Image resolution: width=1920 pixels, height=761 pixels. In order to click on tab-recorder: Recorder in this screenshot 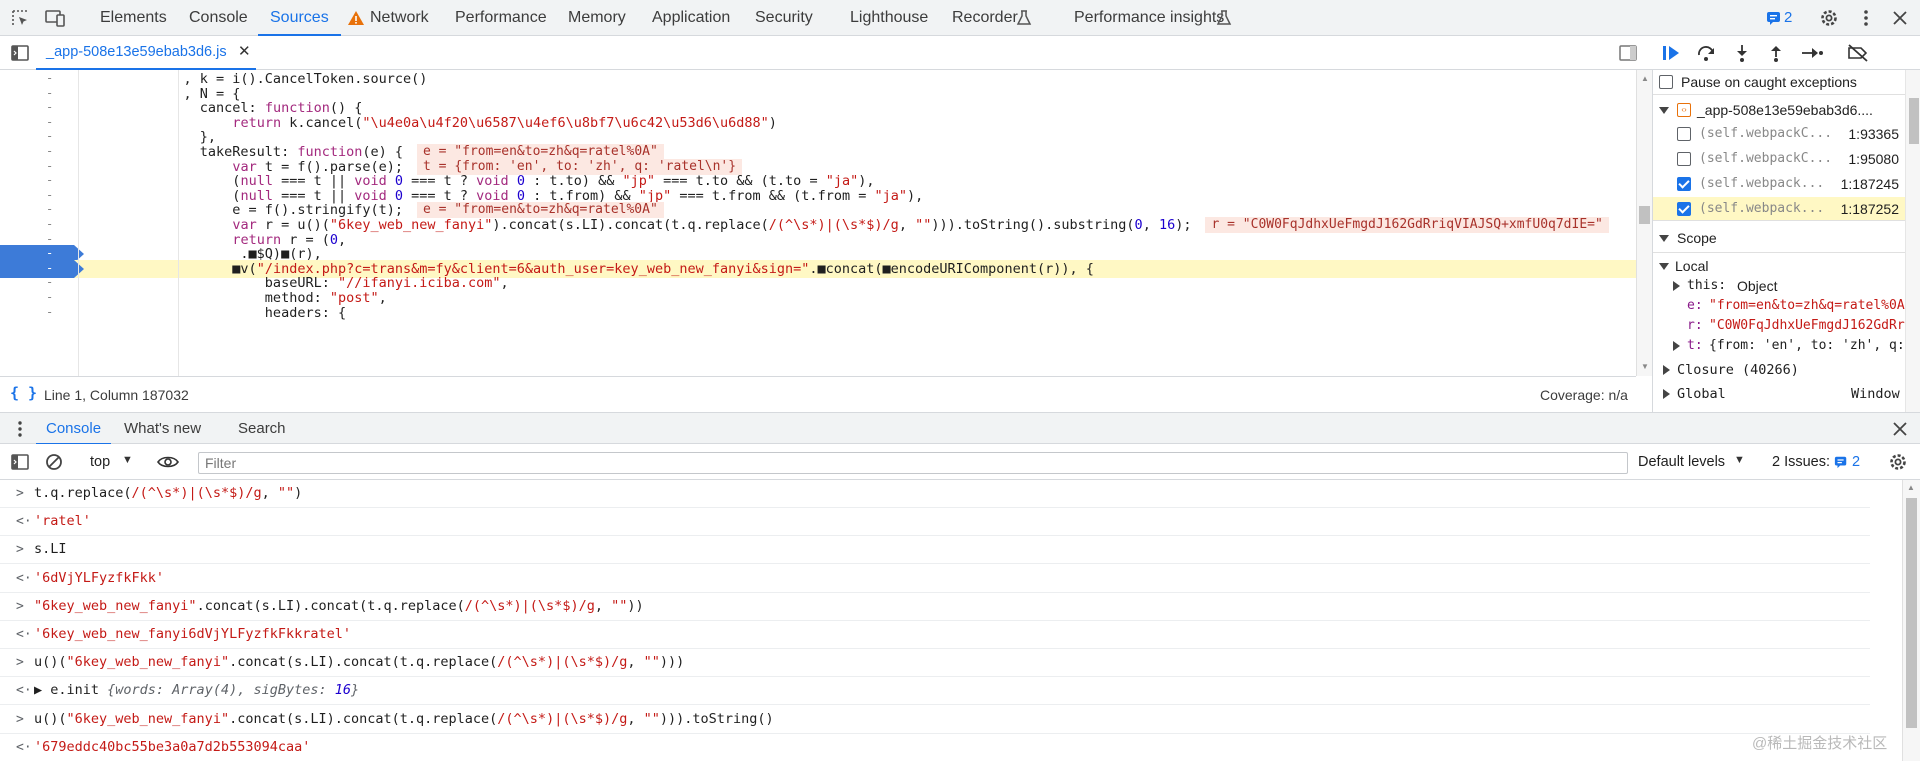, I will do `click(985, 18)`.